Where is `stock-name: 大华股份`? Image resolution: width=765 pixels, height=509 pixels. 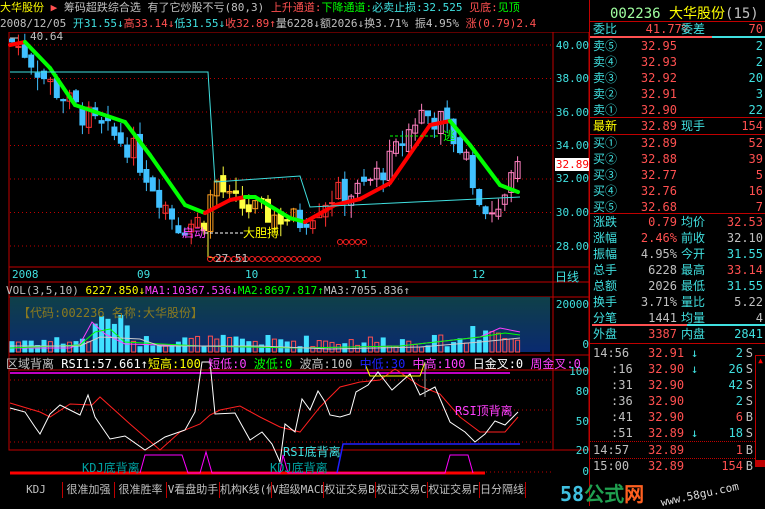 stock-name: 大华股份 is located at coordinates (22, 7).